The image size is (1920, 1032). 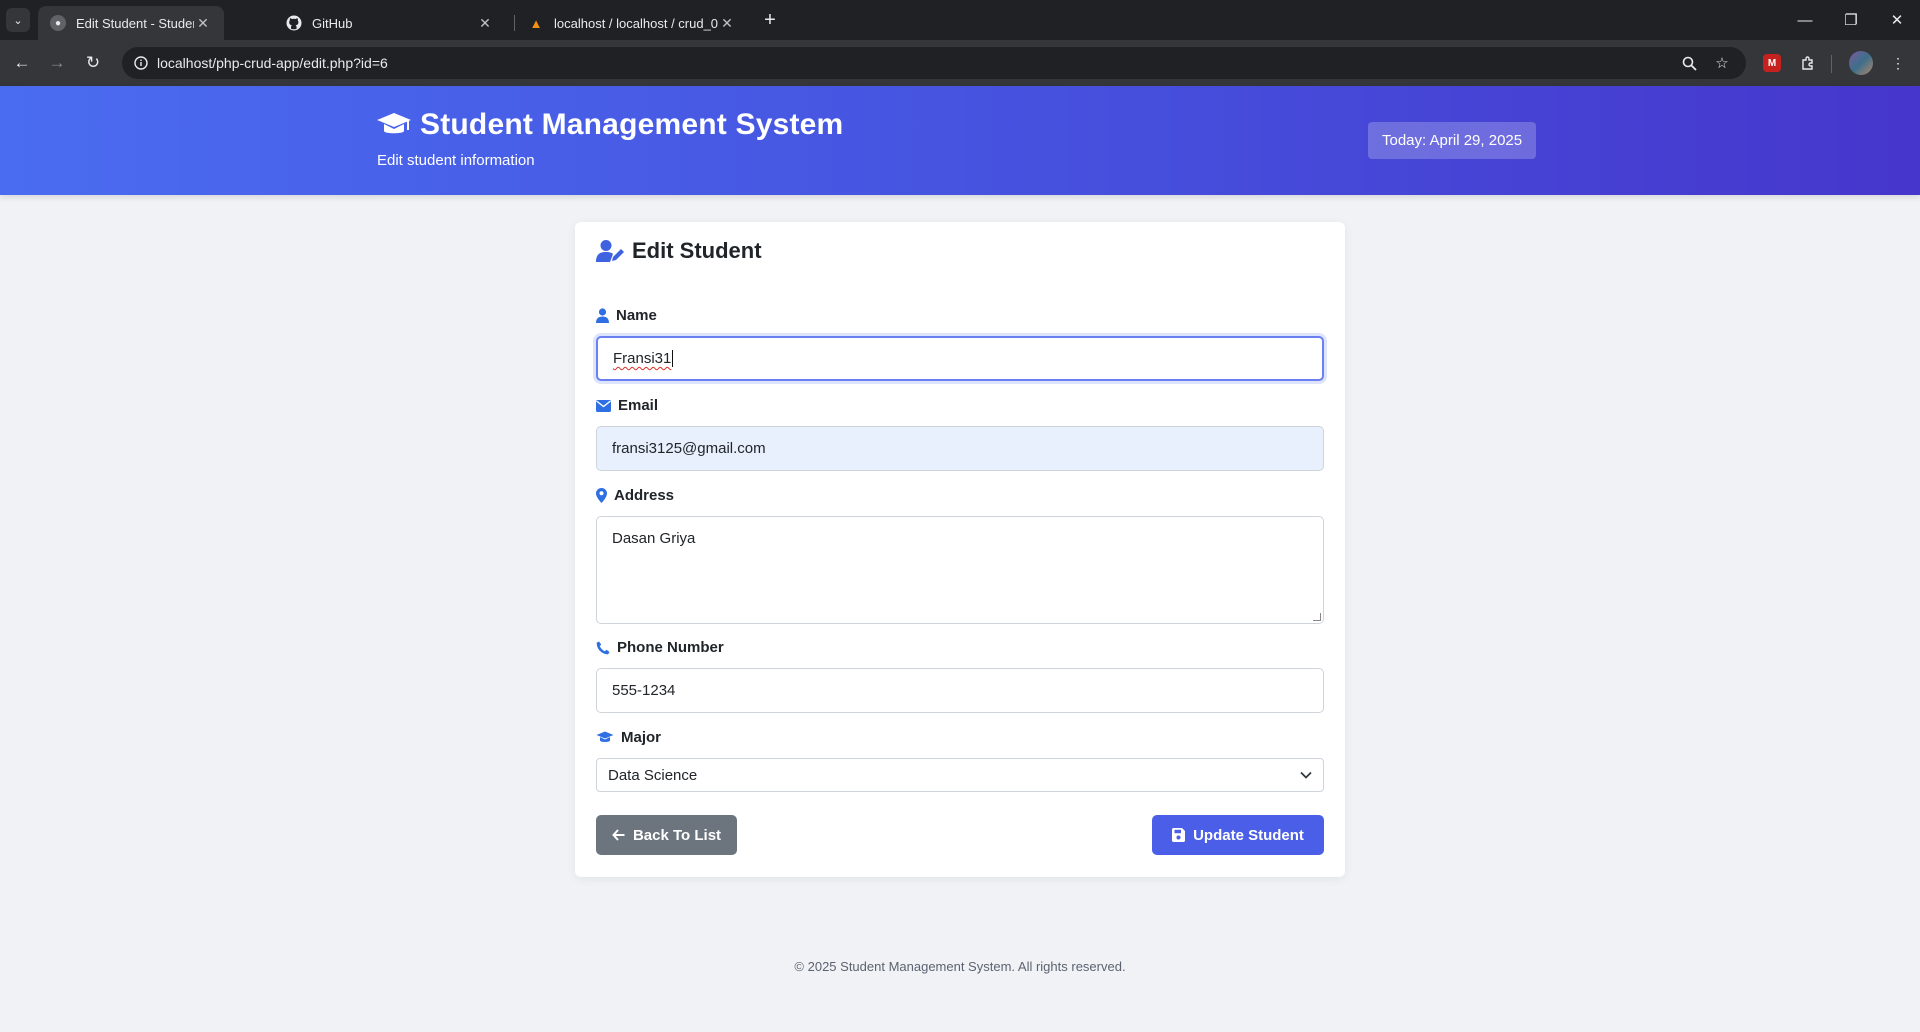 What do you see at coordinates (654, 538) in the screenshot?
I see `address-textarea-value: Dasan Griya` at bounding box center [654, 538].